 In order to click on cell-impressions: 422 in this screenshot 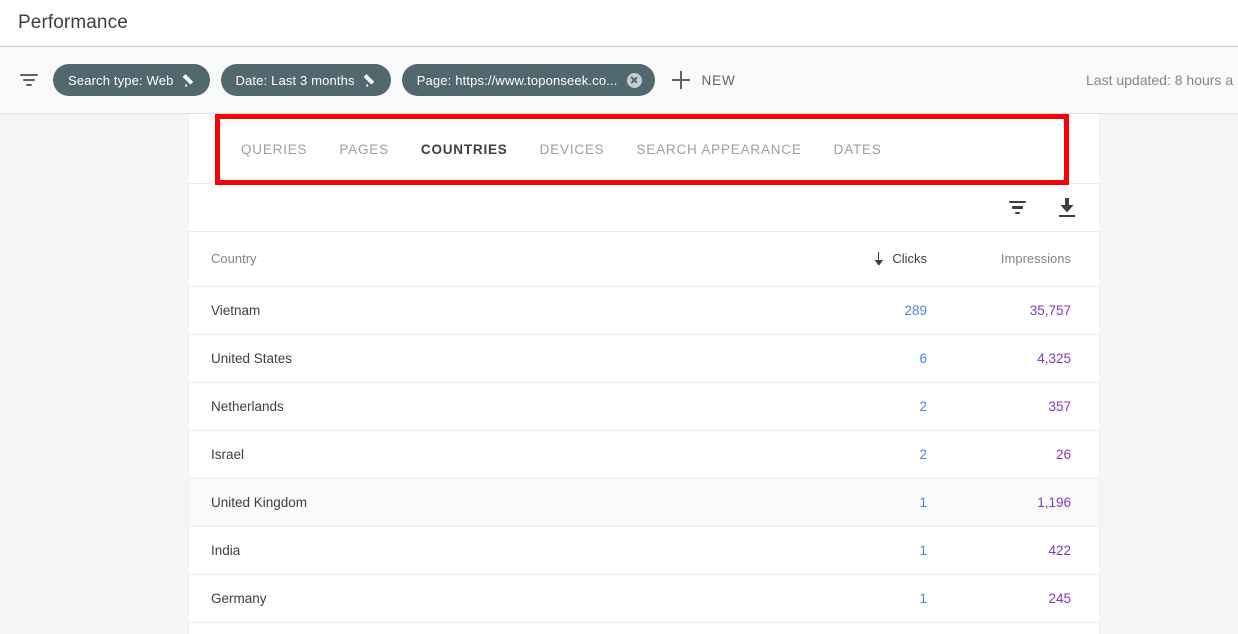, I will do `click(1024, 550)`.